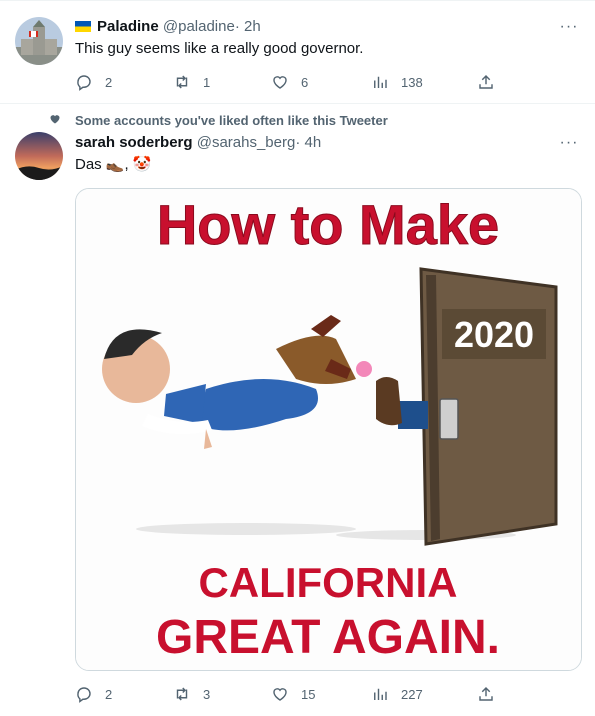  What do you see at coordinates (207, 694) in the screenshot?
I see `retweet-count: 3` at bounding box center [207, 694].